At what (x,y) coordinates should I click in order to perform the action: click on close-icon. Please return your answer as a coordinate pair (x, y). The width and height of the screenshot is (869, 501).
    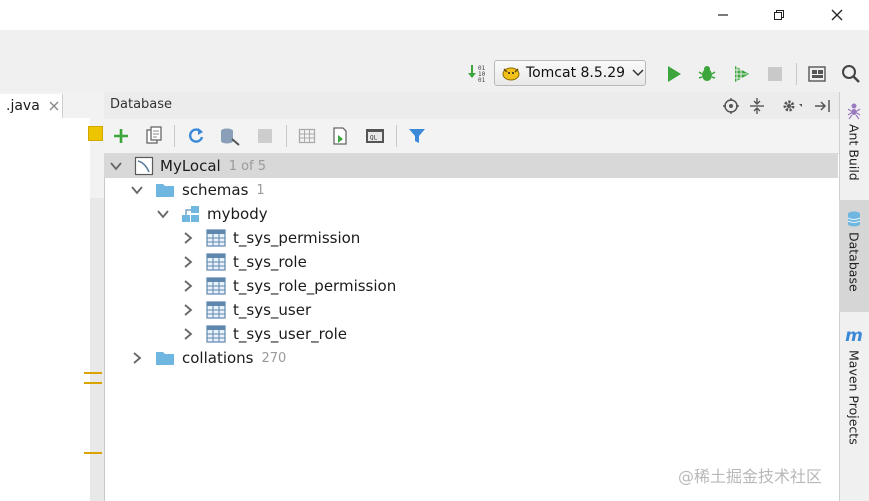
    Looking at the image, I should click on (837, 15).